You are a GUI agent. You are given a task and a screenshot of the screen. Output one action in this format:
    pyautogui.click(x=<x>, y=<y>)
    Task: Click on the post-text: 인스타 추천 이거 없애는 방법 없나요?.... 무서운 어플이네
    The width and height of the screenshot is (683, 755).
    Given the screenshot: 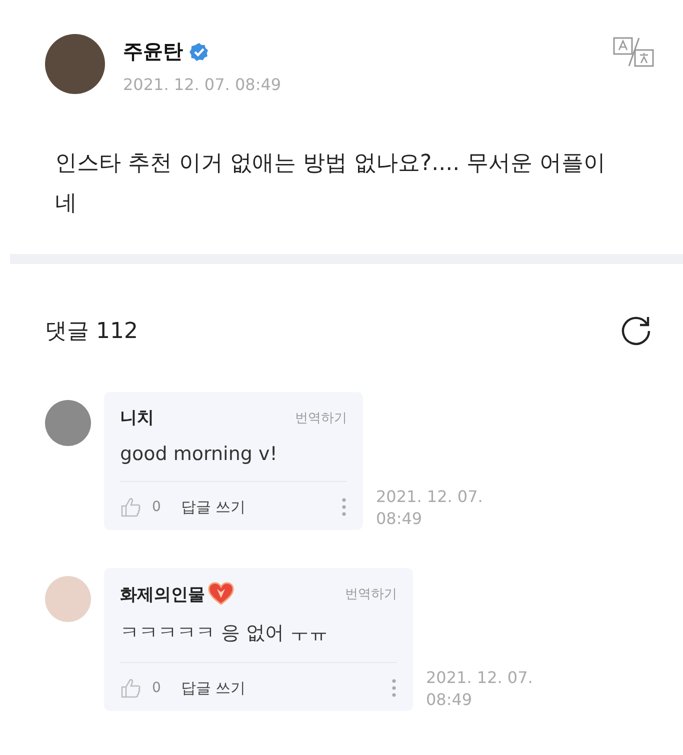 What is the action you would take?
    pyautogui.click(x=331, y=184)
    